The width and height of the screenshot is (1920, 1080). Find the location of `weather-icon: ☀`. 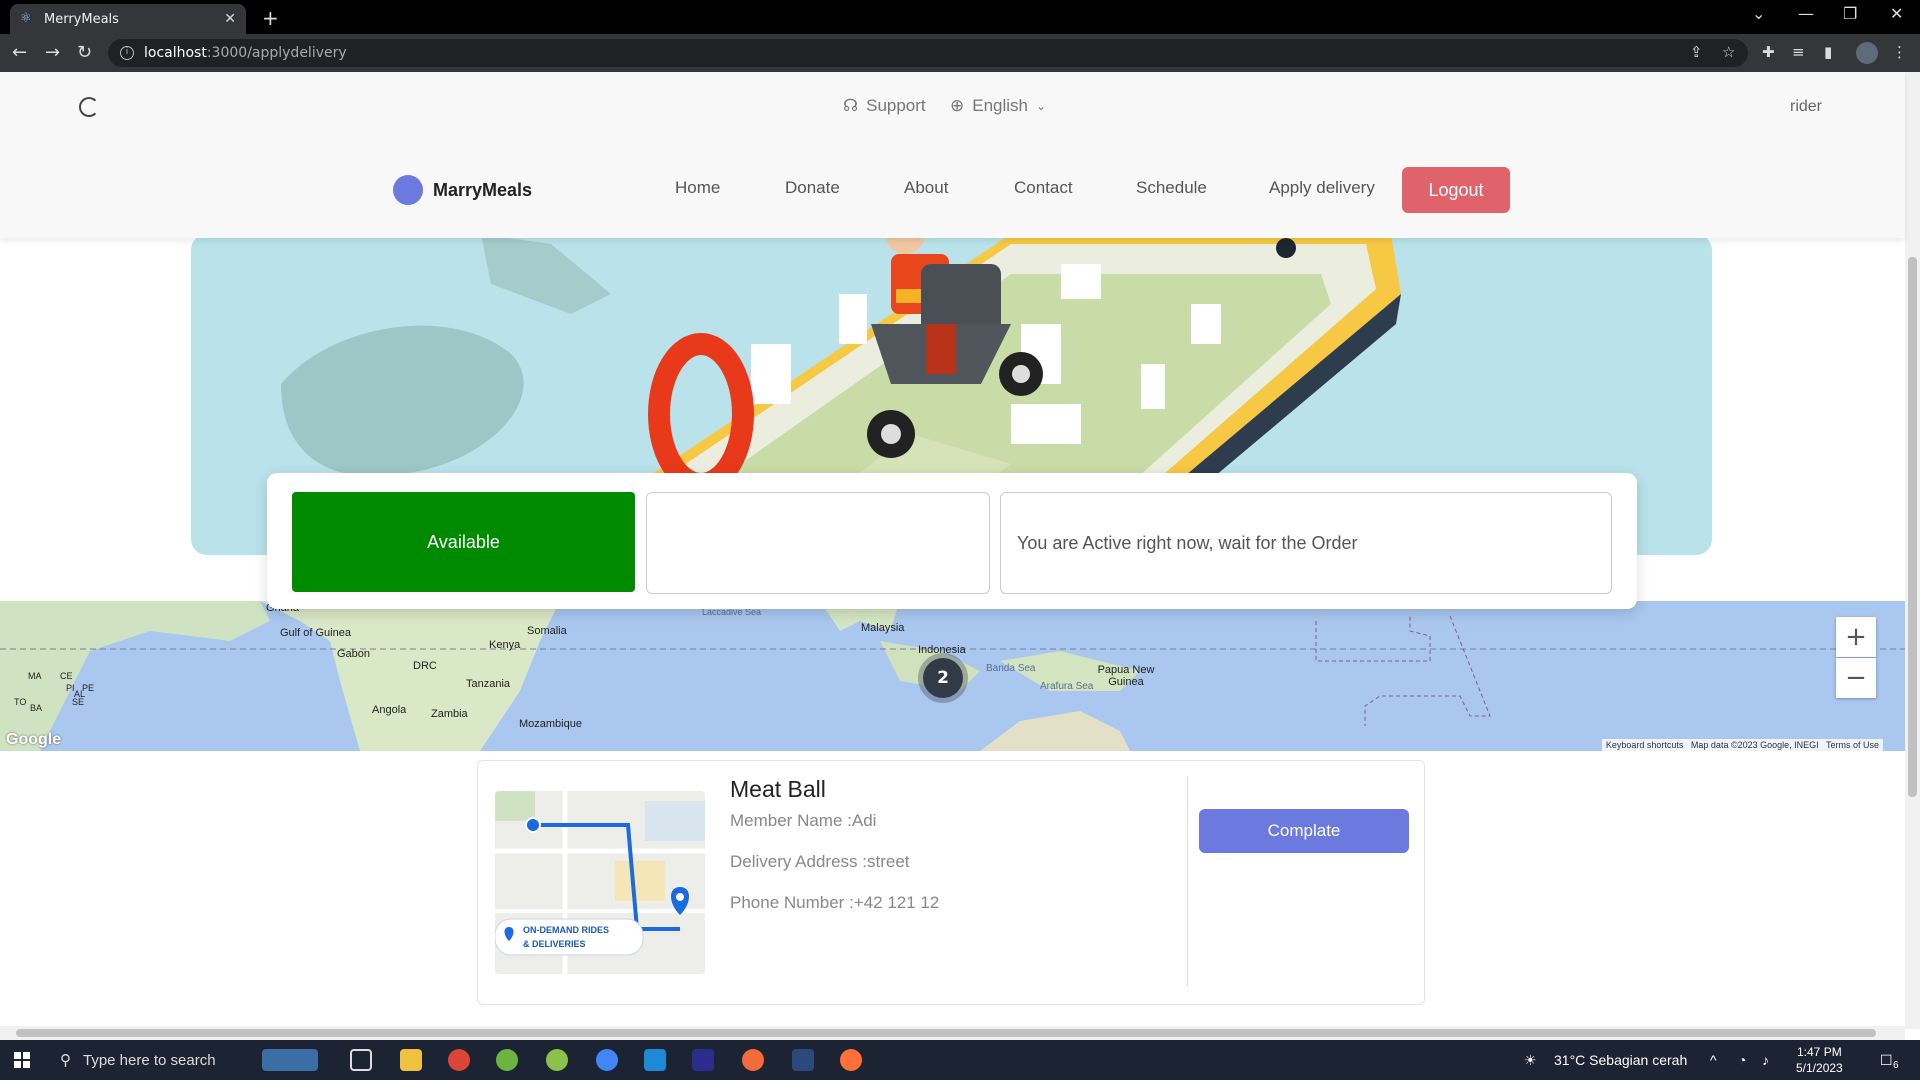

weather-icon: ☀ is located at coordinates (1530, 1060).